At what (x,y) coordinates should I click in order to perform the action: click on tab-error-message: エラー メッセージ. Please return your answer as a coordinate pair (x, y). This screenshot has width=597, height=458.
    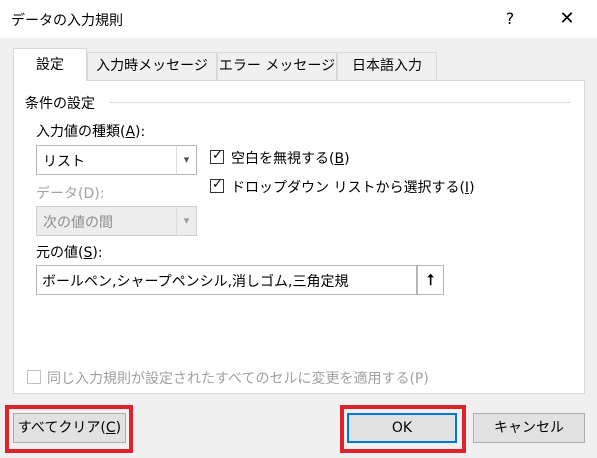
    Looking at the image, I should click on (277, 66).